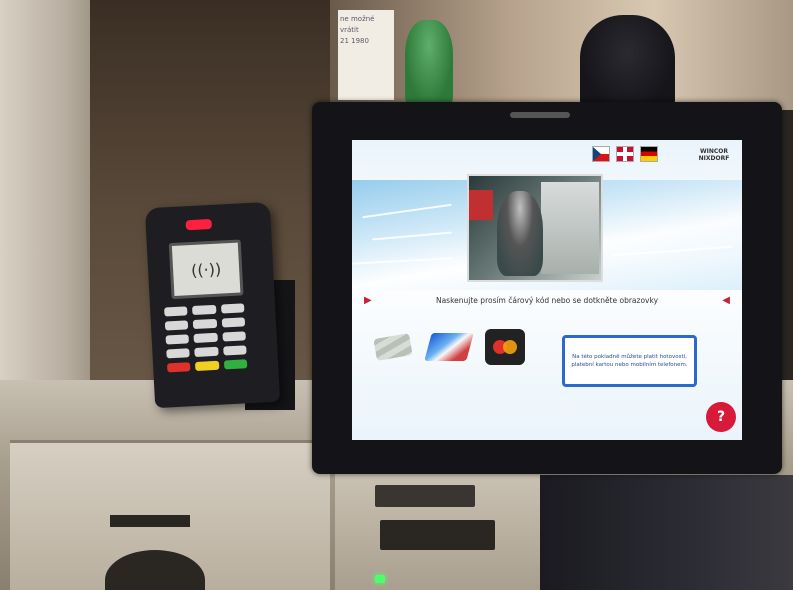 The height and width of the screenshot is (590, 793). What do you see at coordinates (570, 228) in the screenshot?
I see `video-machine` at bounding box center [570, 228].